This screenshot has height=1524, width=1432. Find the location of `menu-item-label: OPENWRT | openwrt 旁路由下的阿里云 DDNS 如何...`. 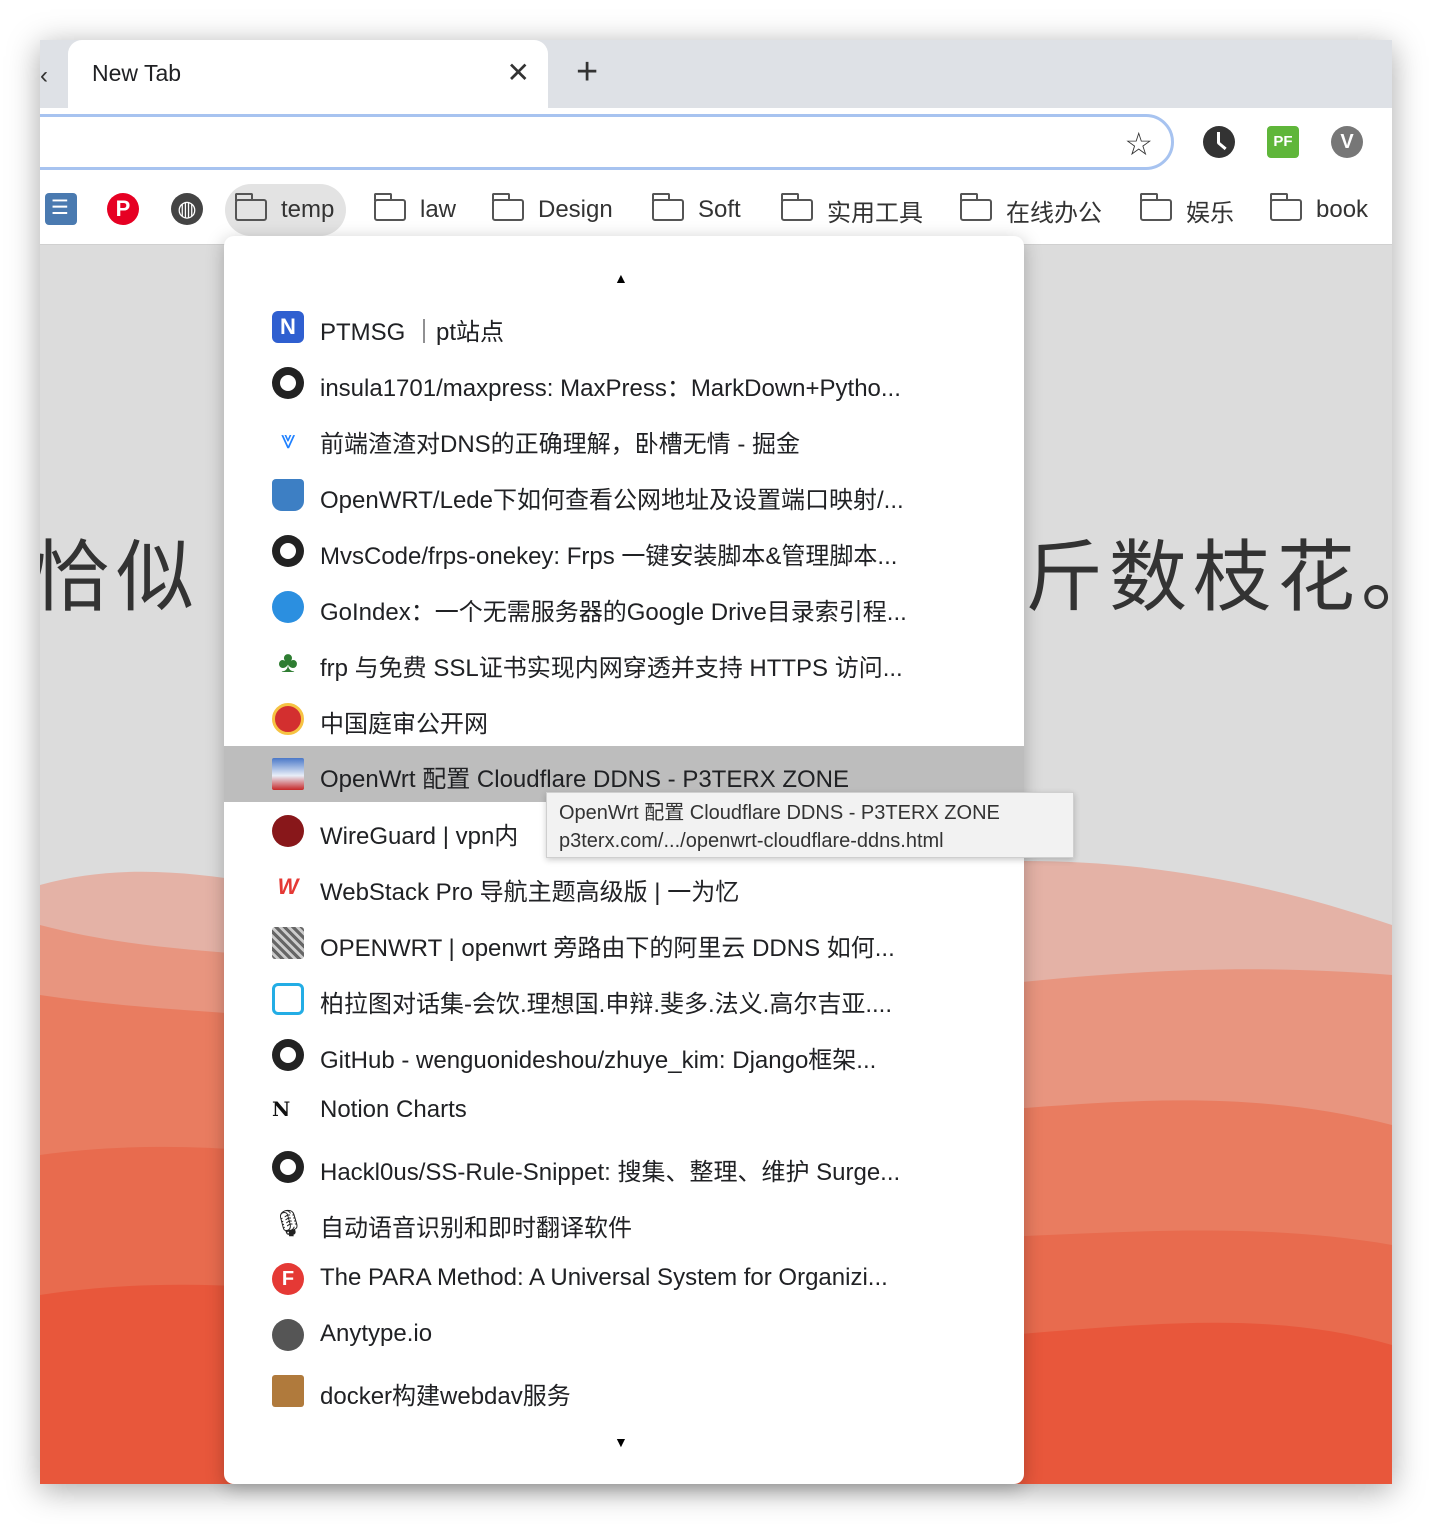

menu-item-label: OPENWRT | openwrt 旁路由下的阿里云 DDNS 如何... is located at coordinates (607, 948).